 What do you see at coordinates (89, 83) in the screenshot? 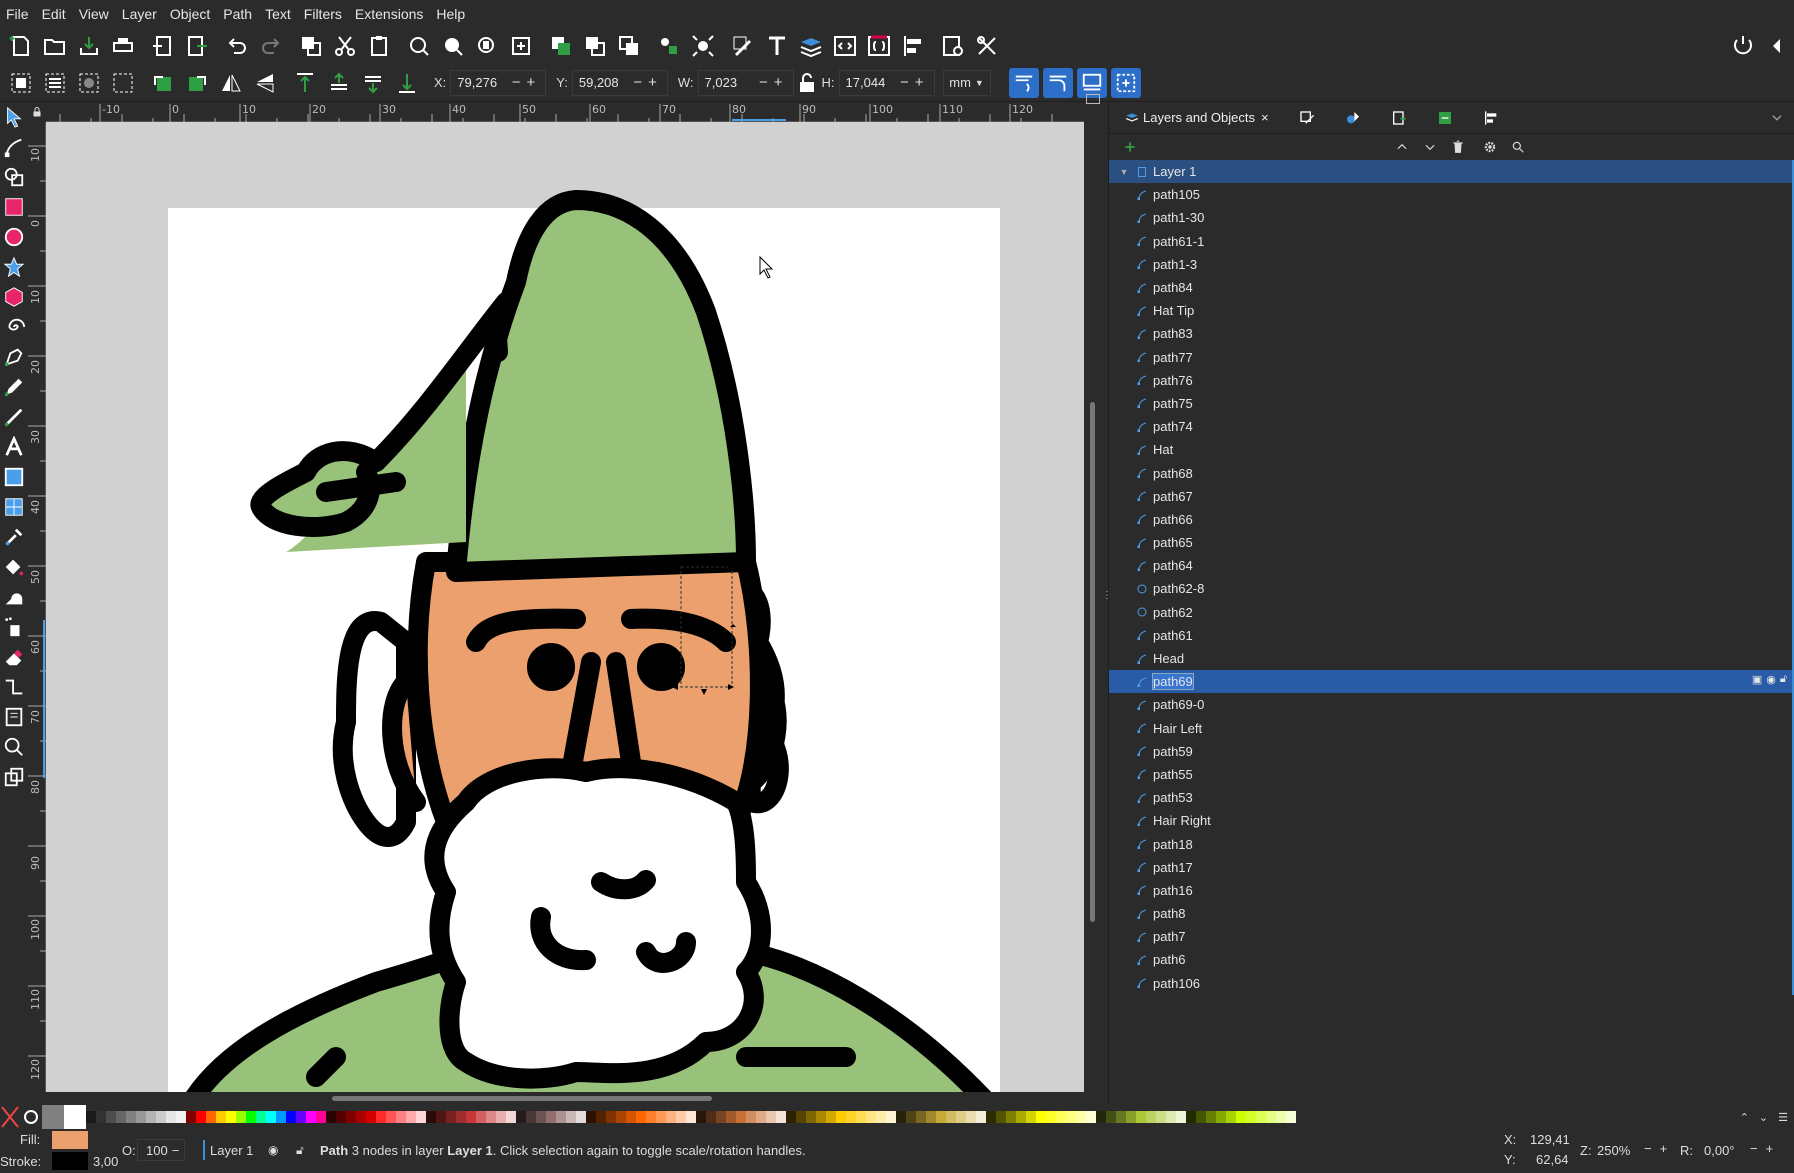
I see `select-same-button` at bounding box center [89, 83].